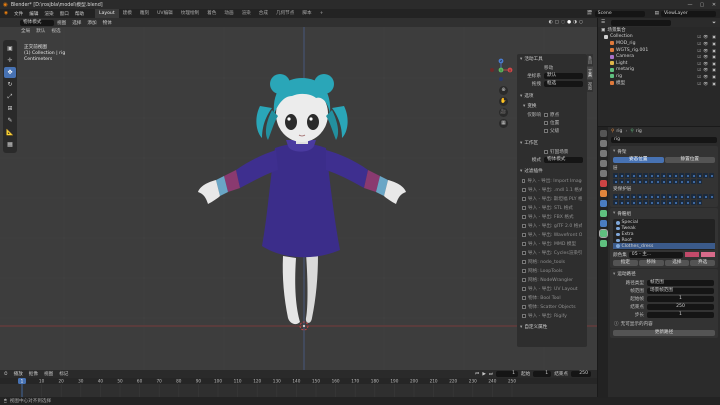 This screenshot has width=720, height=405. I want to click on pan-icon: ✋, so click(503, 101).